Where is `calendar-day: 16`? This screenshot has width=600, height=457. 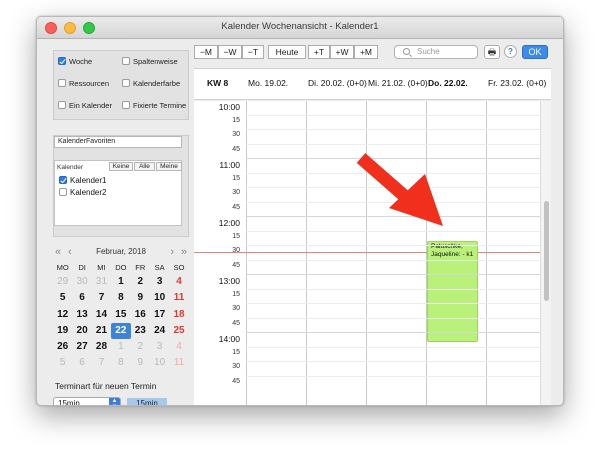
calendar-day: 16 is located at coordinates (140, 315).